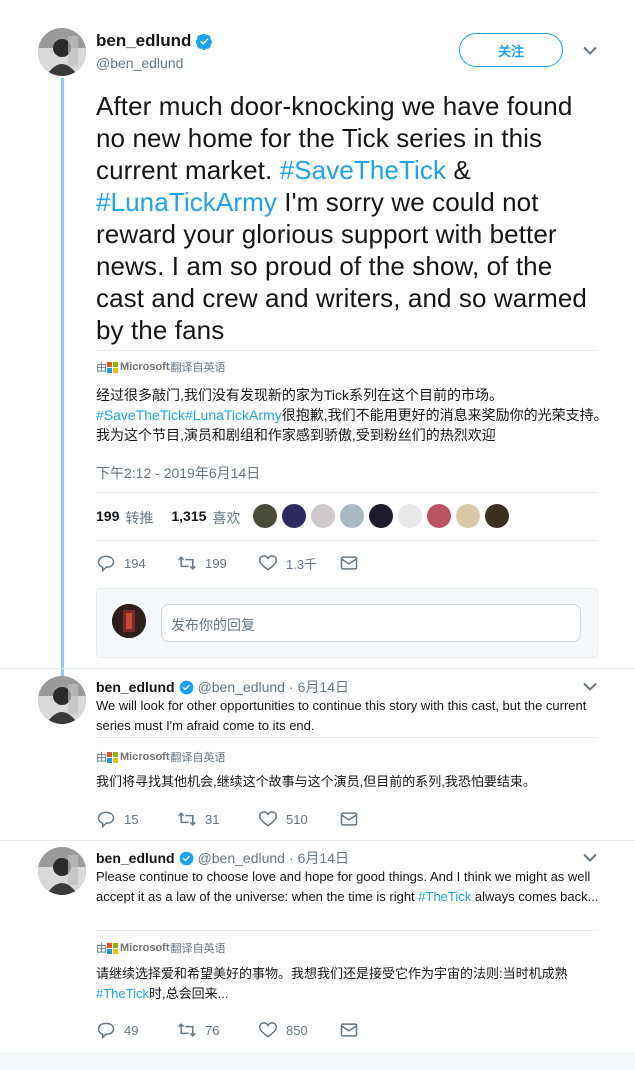 This screenshot has height=1070, width=635. I want to click on reply-action: 15, so click(136, 819).